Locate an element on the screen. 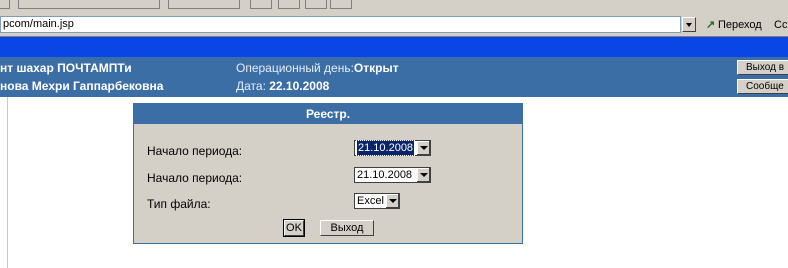 This screenshot has height=268, width=788. address-text: pcom/main.jsp is located at coordinates (38, 24).